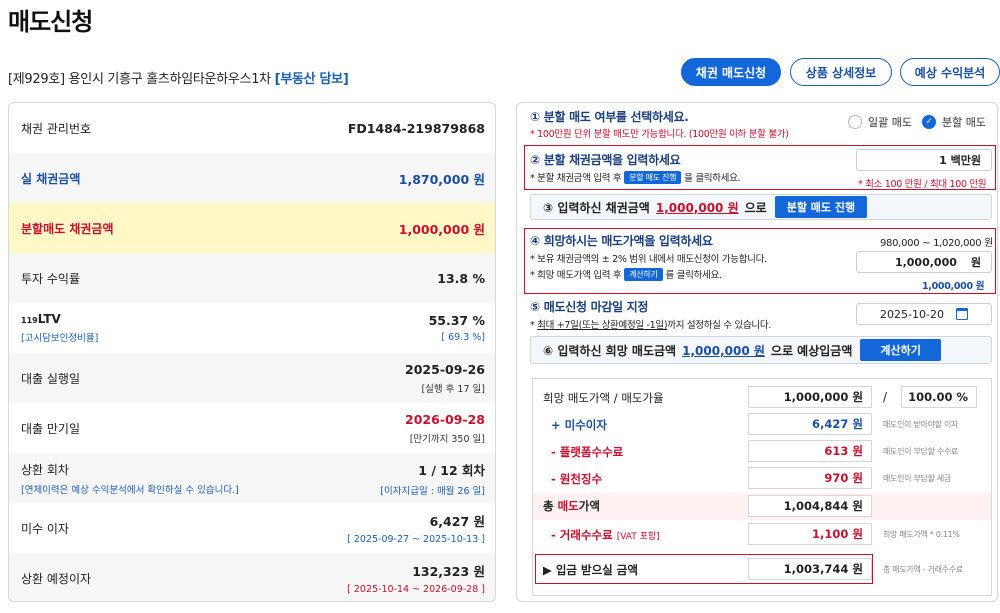 The width and height of the screenshot is (1000, 613). What do you see at coordinates (253, 328) in the screenshot?
I see `row-ltv: 119LTV [고시담보인정비율] 55.37 % [ 69.3 %]` at bounding box center [253, 328].